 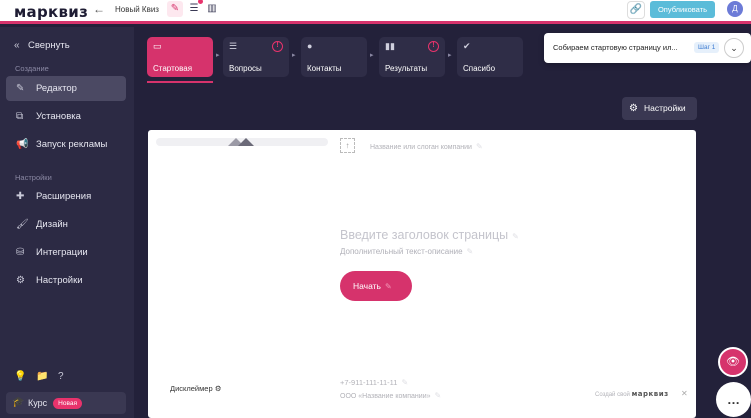 What do you see at coordinates (66, 144) in the screenshot?
I see `sidebar-item-ads: 📢 Запуск рекламы` at bounding box center [66, 144].